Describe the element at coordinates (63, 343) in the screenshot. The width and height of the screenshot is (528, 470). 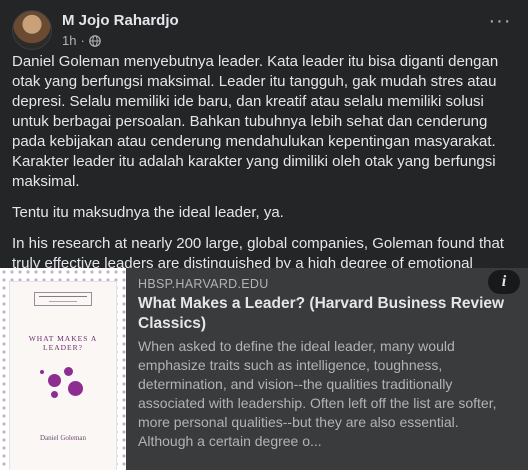
I see `book-title: WHAT MAKES A LEADER?` at that location.